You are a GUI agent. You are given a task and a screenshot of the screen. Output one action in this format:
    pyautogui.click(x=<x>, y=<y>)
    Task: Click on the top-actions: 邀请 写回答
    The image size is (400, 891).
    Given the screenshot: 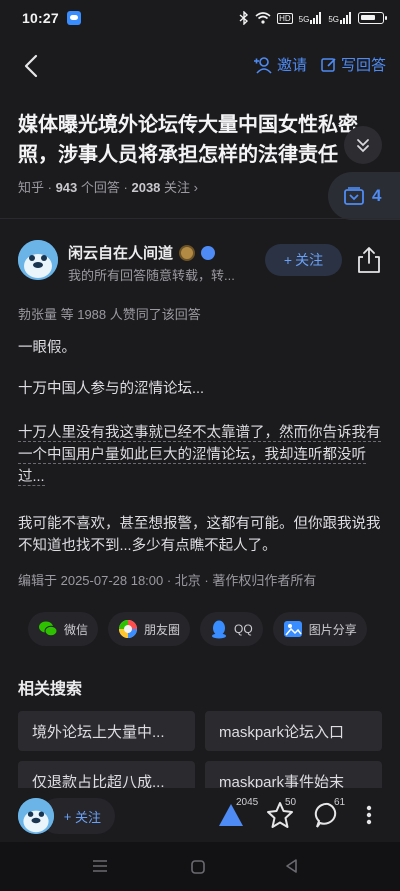 What is the action you would take?
    pyautogui.click(x=319, y=64)
    